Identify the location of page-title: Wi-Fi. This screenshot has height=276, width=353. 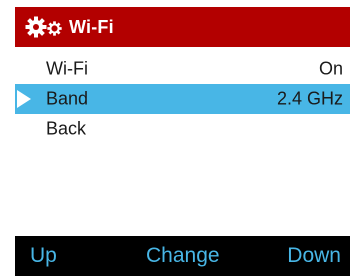
(91, 26).